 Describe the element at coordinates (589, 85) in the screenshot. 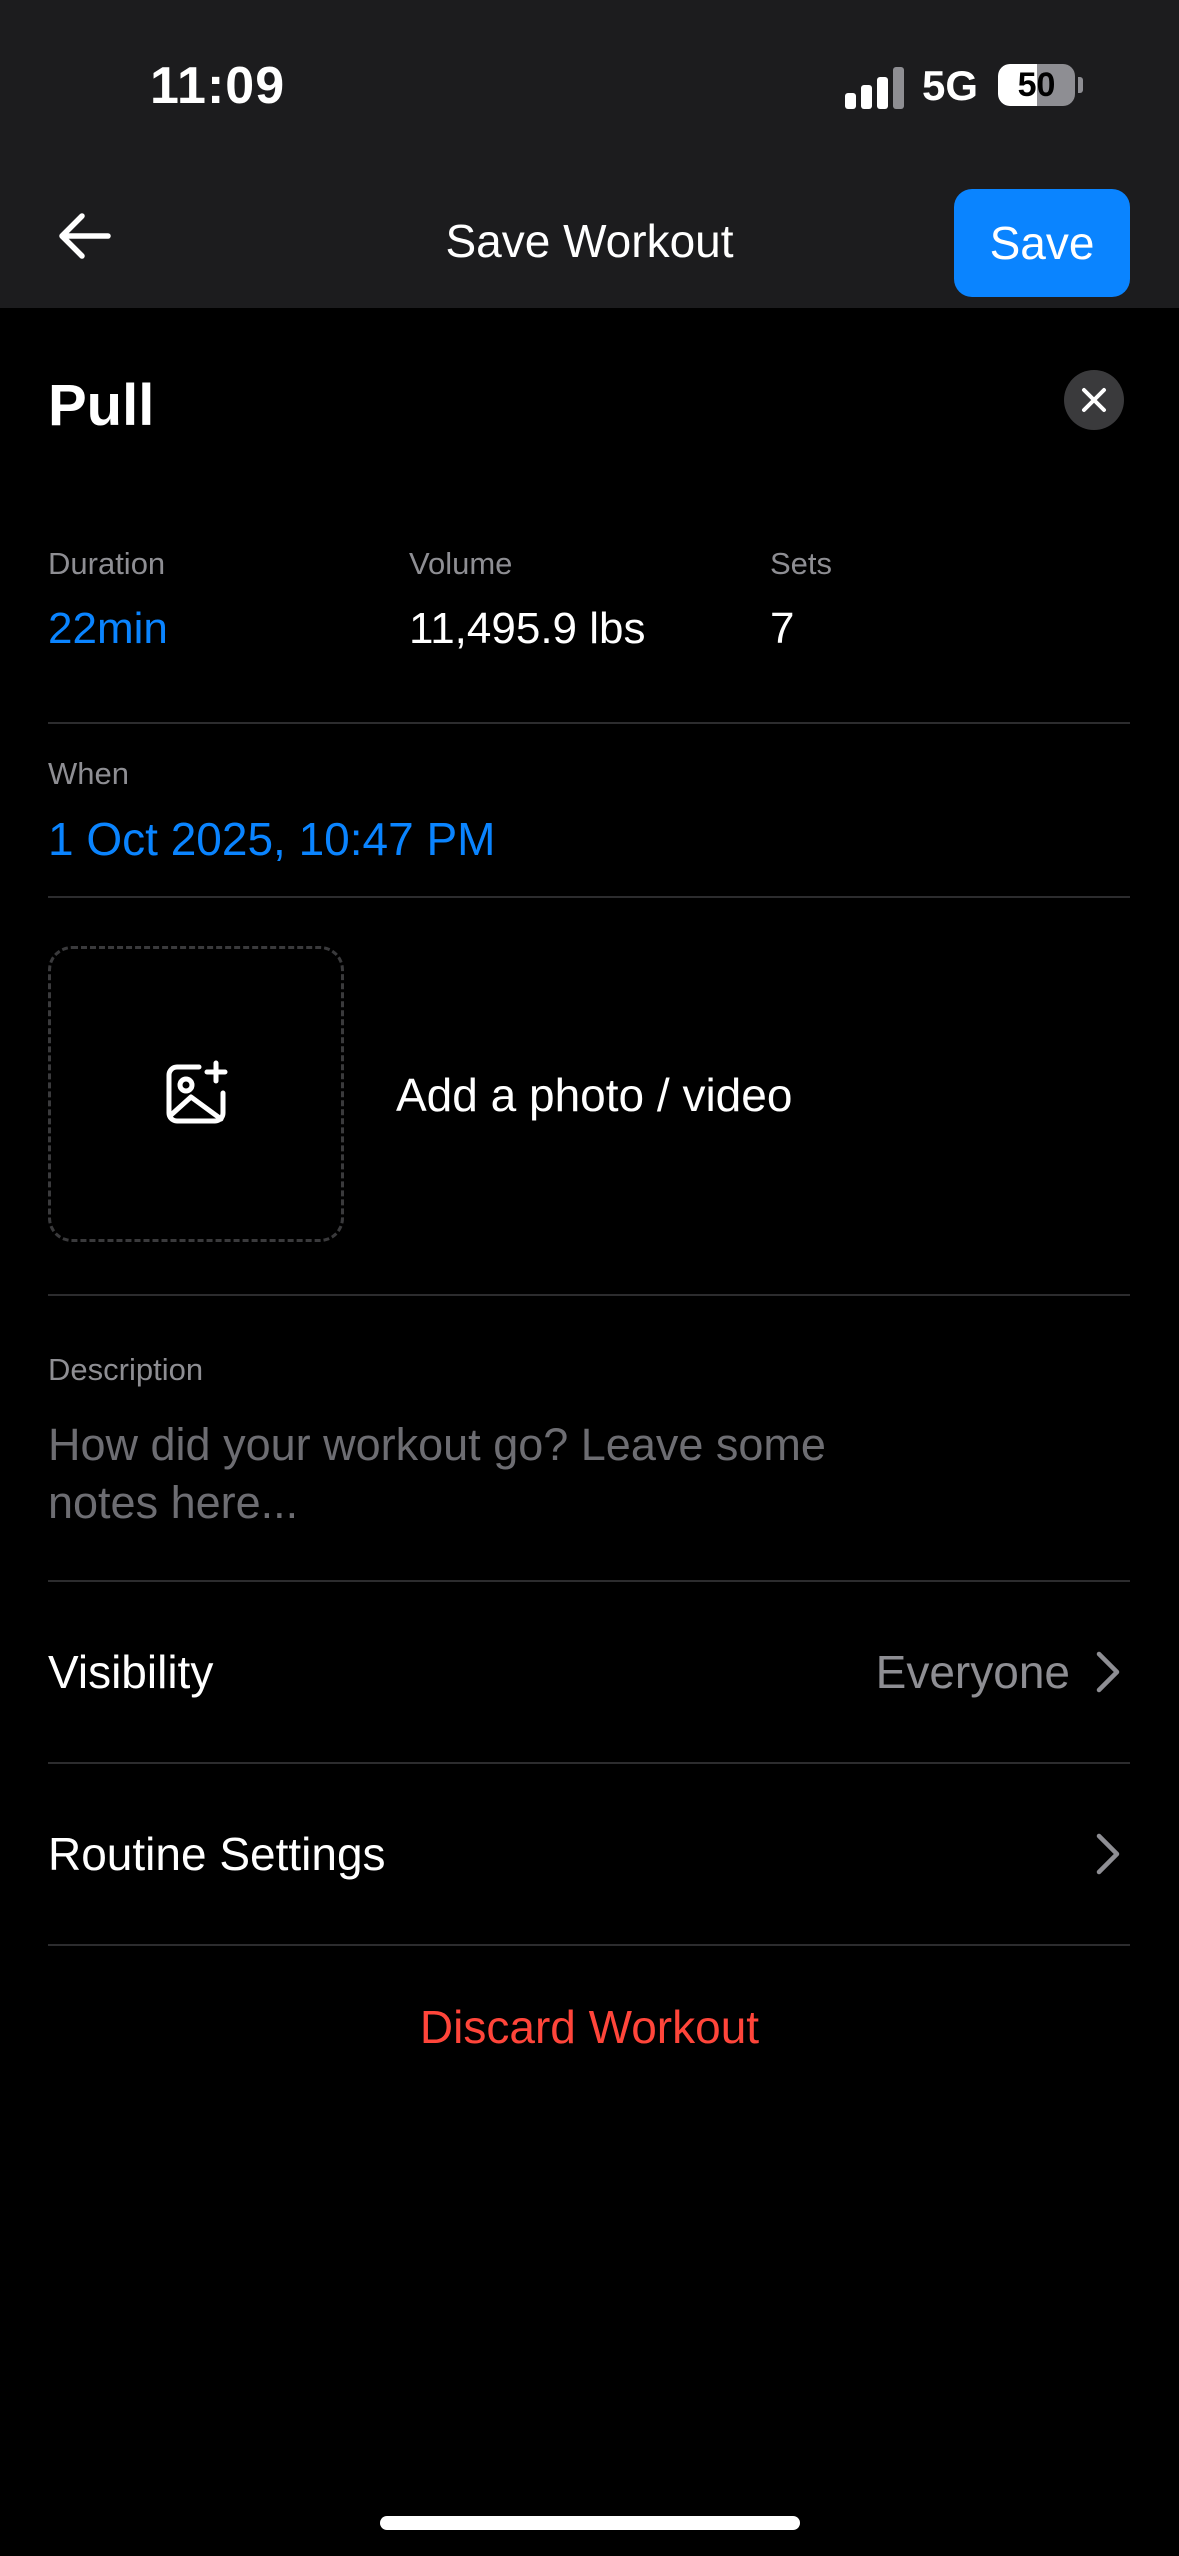

I see `status-bar: 11:09 5G 50` at that location.